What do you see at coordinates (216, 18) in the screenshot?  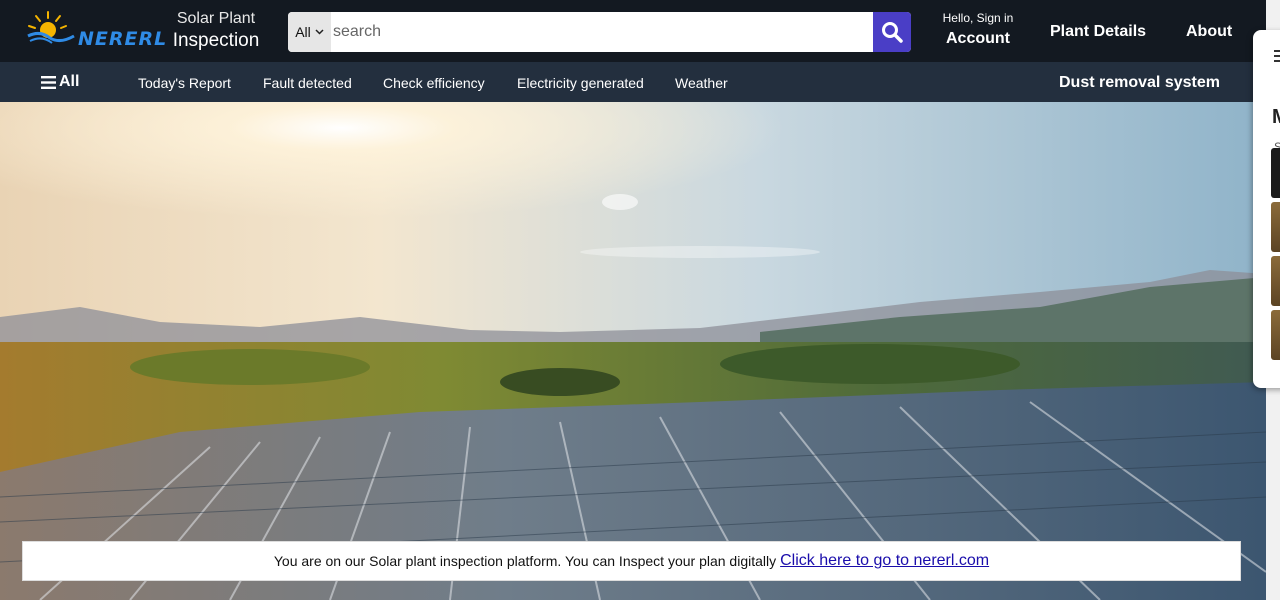 I see `brand-line1: Solar Plant` at bounding box center [216, 18].